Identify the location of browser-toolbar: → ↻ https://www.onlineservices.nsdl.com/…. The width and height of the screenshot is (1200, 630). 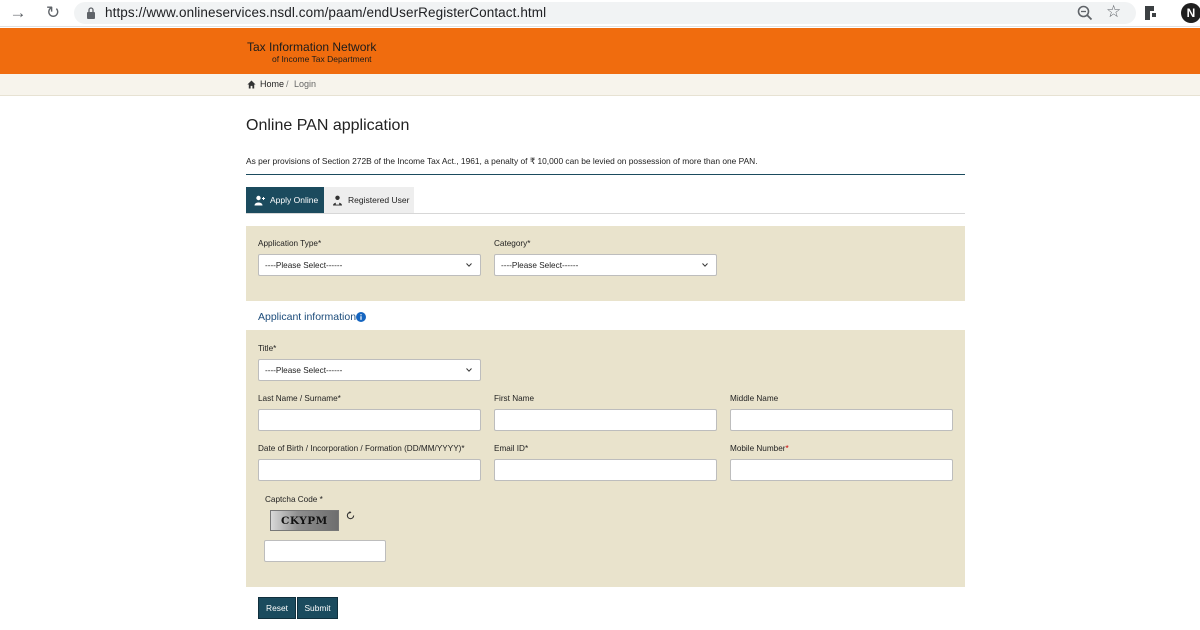
(600, 13).